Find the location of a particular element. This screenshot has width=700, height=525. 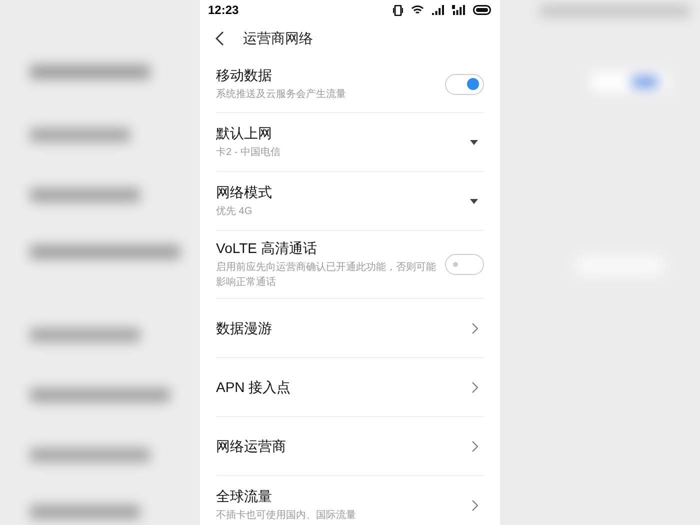

status-time: 12:23 is located at coordinates (223, 10).